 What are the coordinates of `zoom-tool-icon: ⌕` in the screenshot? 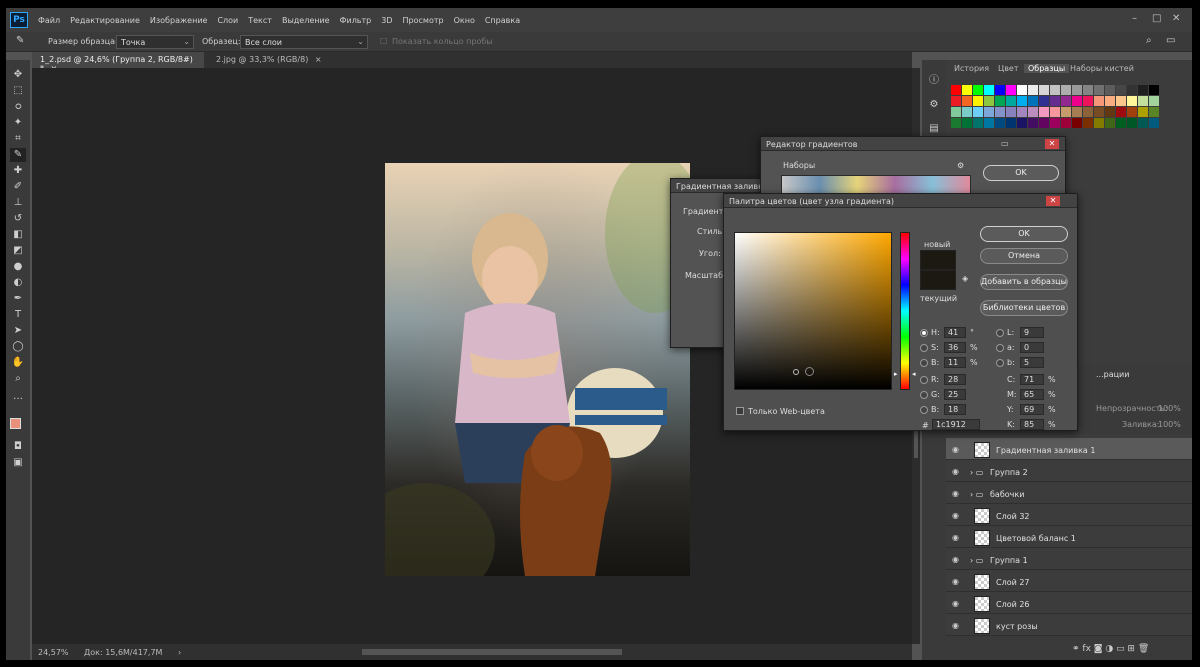 It's located at (18, 379).